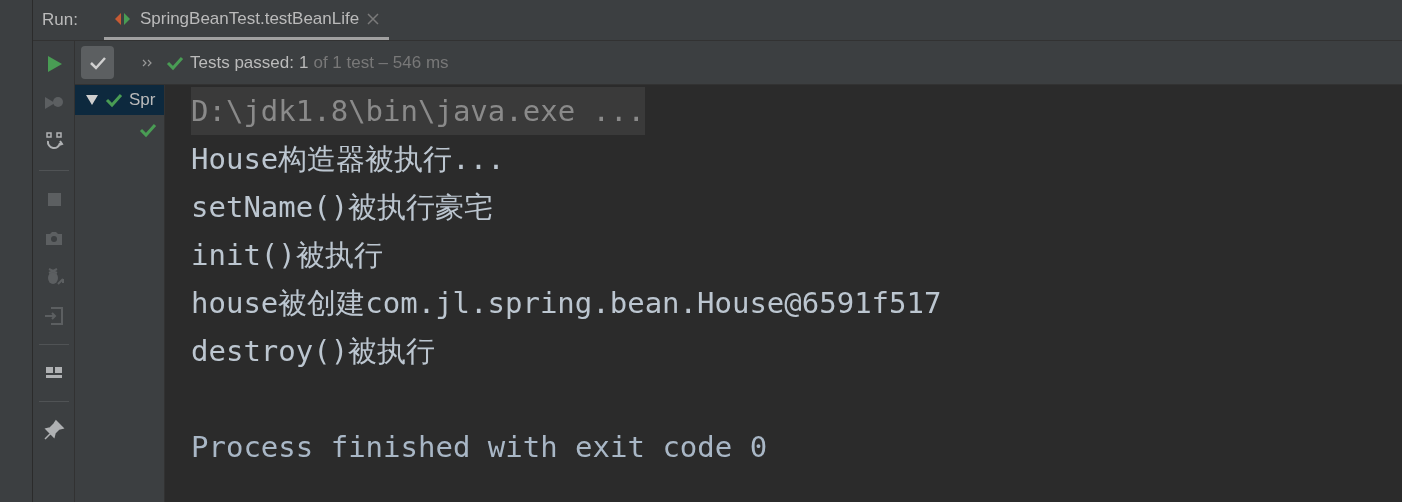  Describe the element at coordinates (287, 255) in the screenshot. I see `console-line: init()被执行` at that location.